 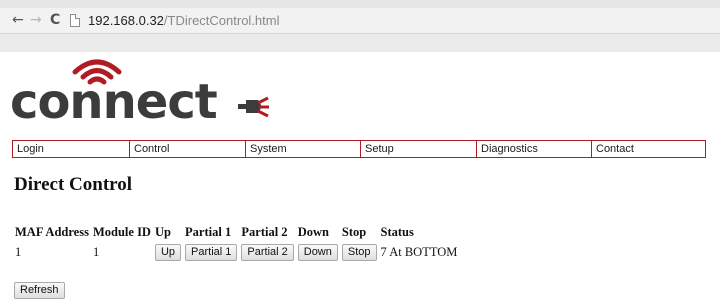 What do you see at coordinates (208, 232) in the screenshot?
I see `column-header-partial-1: Partial 1` at bounding box center [208, 232].